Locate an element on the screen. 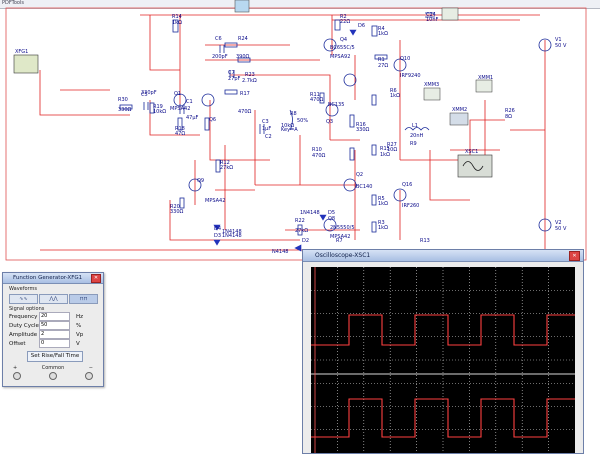 Image resolution: width=600 pixels, height=457 pixels. frequency-label: Frequency is located at coordinates (23, 316).